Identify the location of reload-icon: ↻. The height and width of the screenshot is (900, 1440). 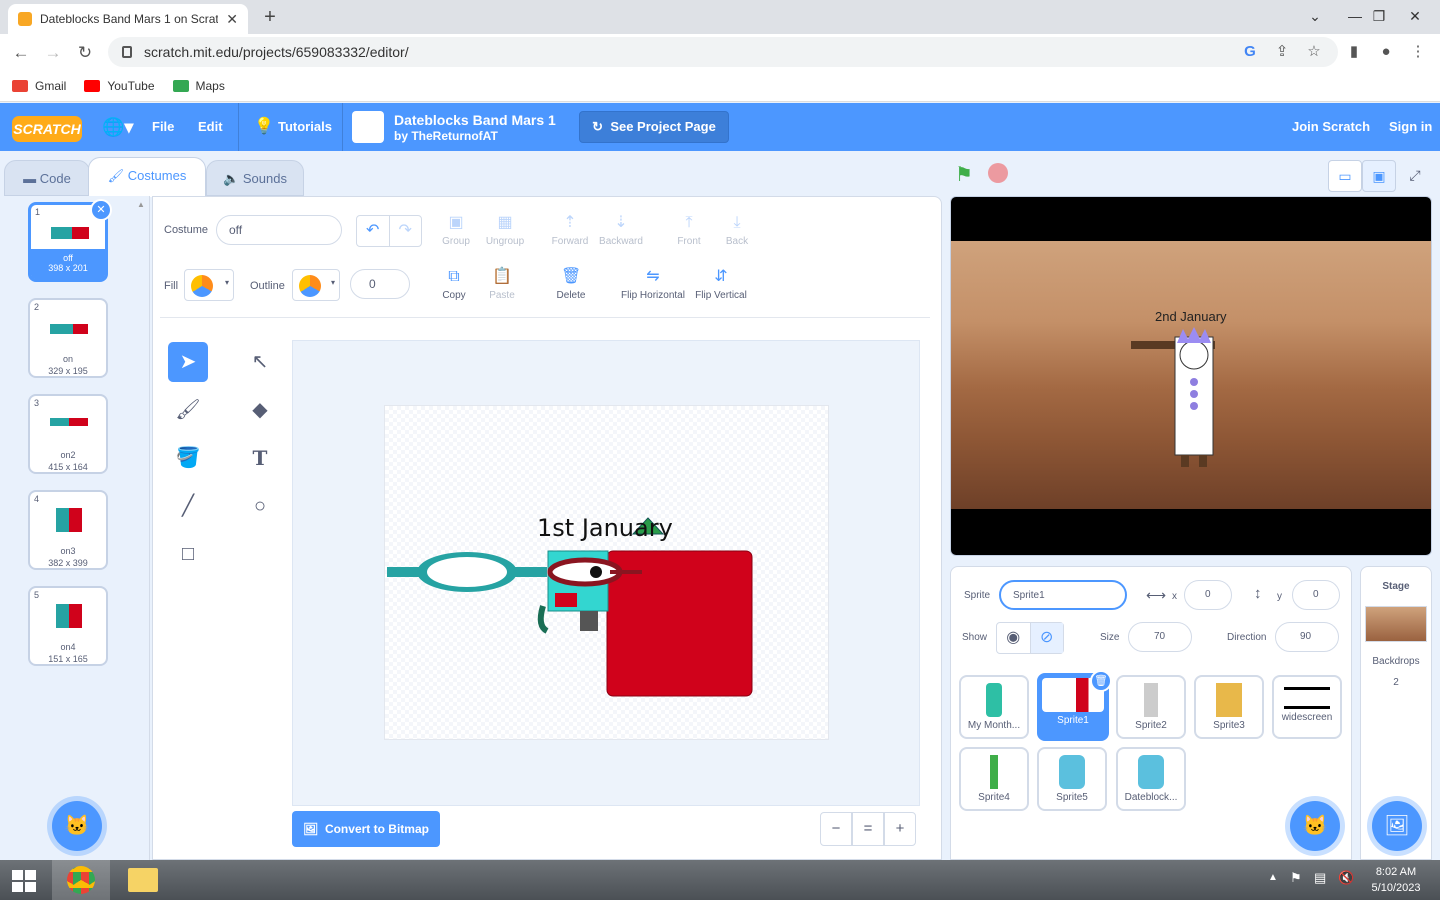
(85, 53).